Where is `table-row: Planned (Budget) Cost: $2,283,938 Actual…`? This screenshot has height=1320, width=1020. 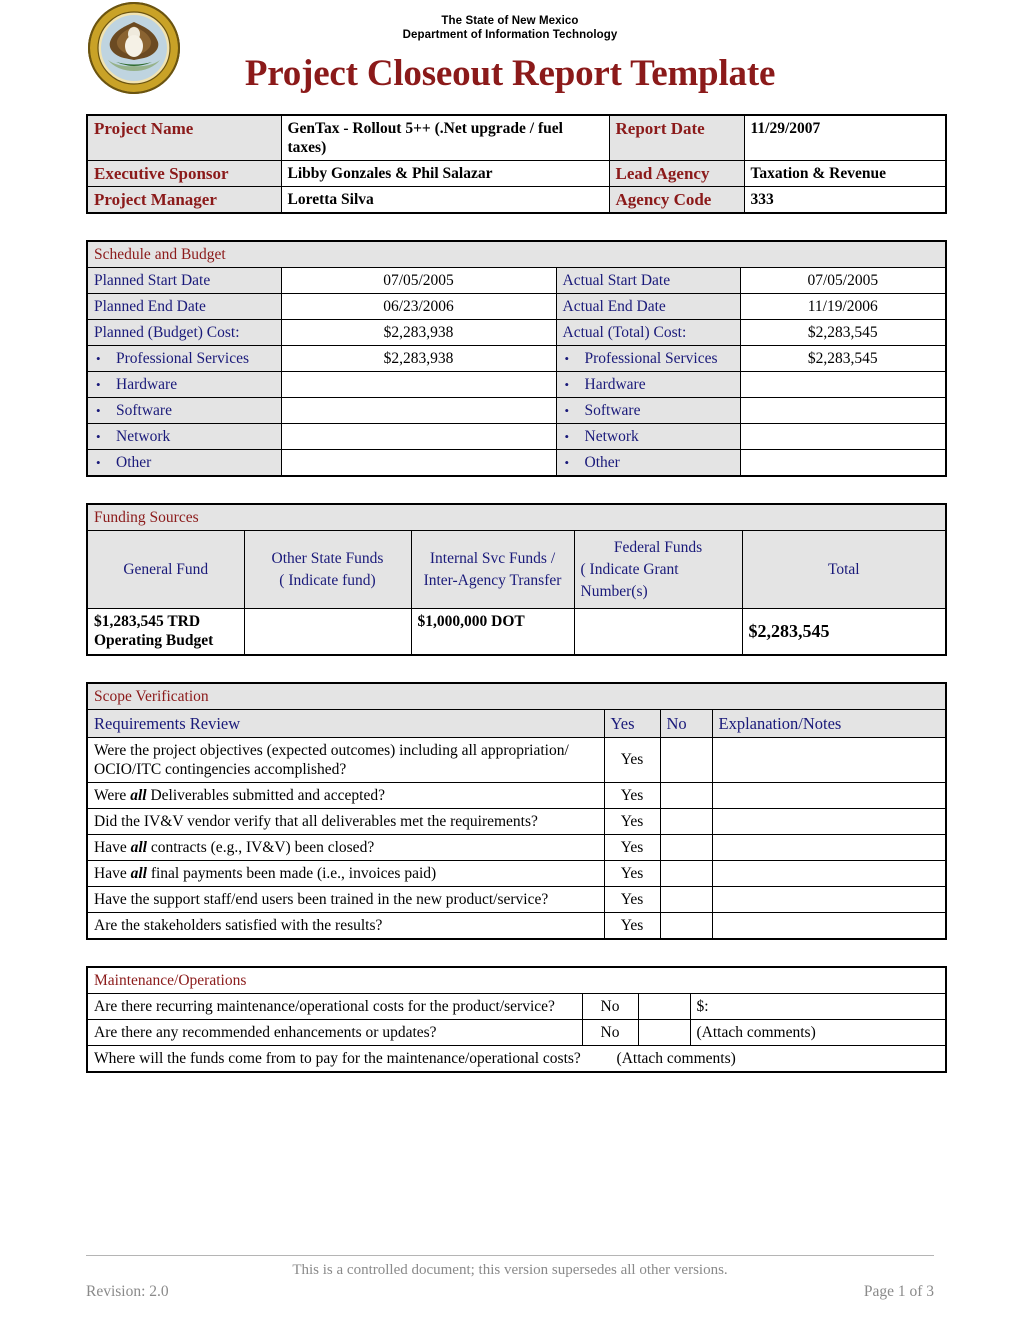 table-row: Planned (Budget) Cost: $2,283,938 Actual… is located at coordinates (516, 332).